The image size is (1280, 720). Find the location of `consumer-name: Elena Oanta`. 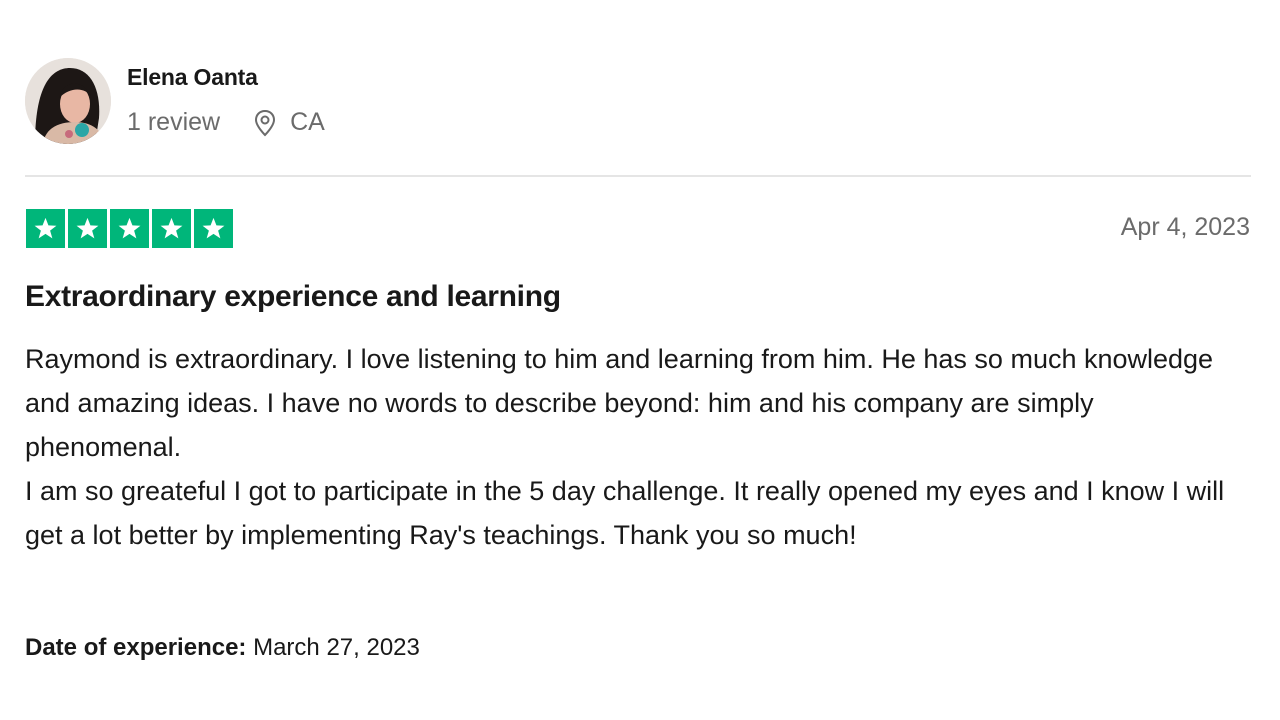

consumer-name: Elena Oanta is located at coordinates (192, 77).